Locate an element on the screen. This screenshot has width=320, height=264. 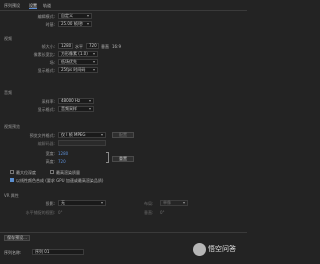
video-display-format-value: 25fps 时间码 is located at coordinates (73, 69).